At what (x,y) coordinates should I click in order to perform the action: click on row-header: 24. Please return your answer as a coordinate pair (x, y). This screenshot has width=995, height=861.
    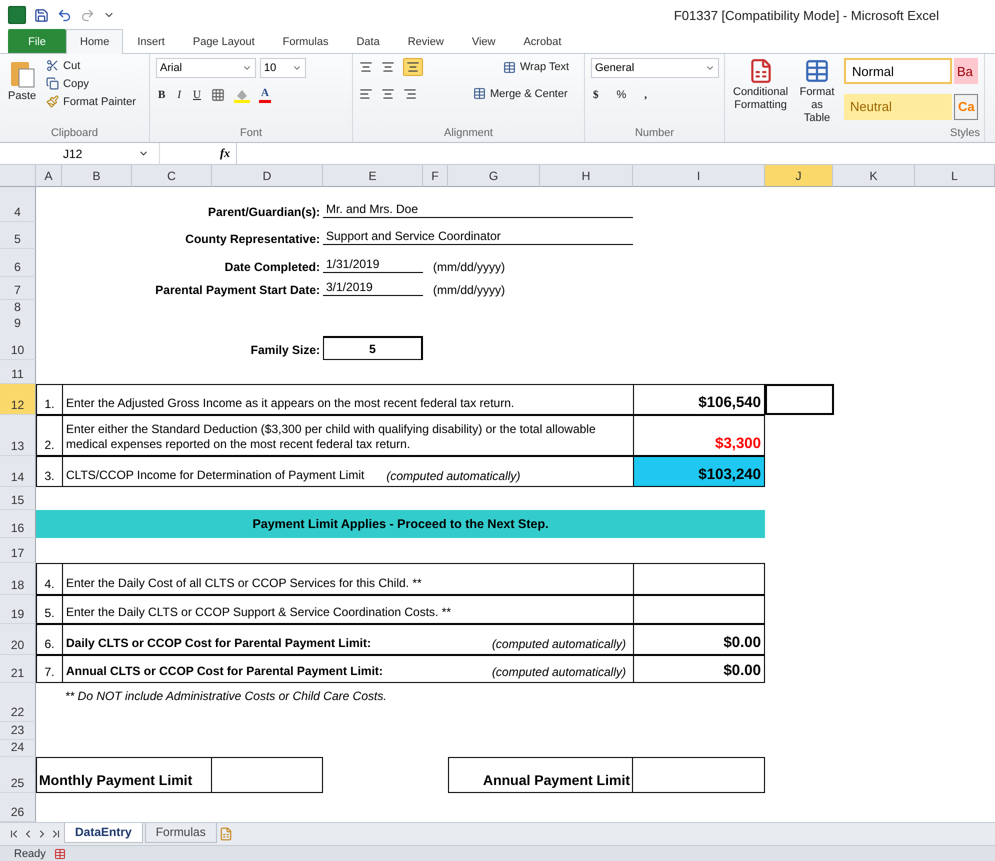
    Looking at the image, I should click on (18, 748).